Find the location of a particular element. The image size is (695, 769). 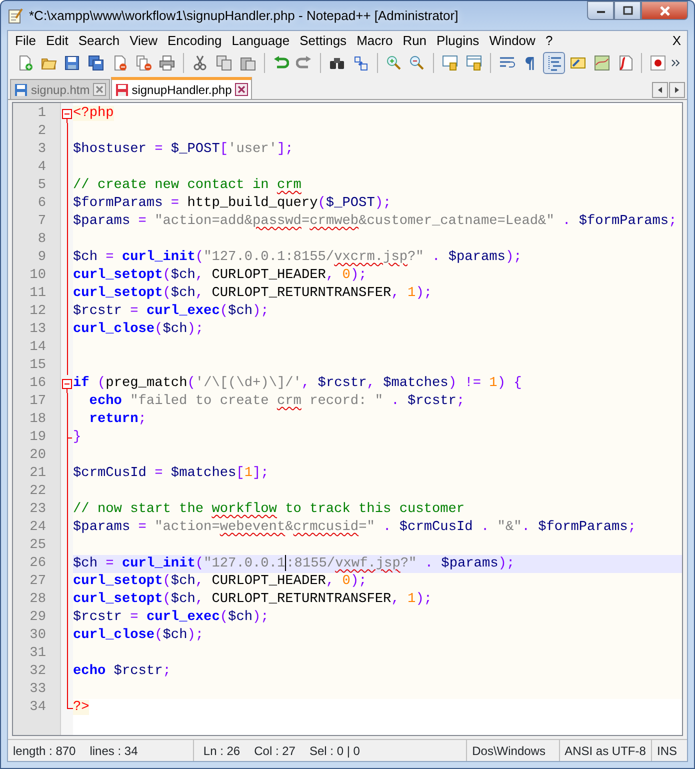

line-number: 28 is located at coordinates (38, 599).